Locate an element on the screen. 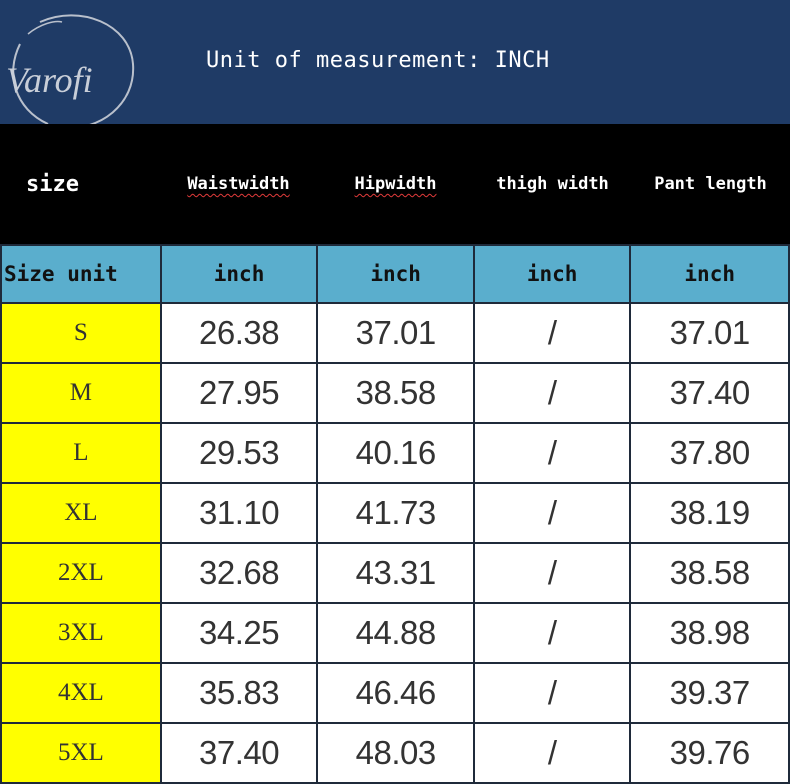  logo-text: Varofi is located at coordinates (49, 80).